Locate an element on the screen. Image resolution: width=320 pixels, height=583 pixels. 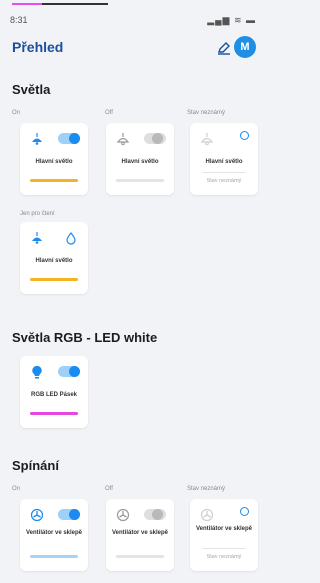
card-label: RGB LED Pásek is located at coordinates (54, 395).